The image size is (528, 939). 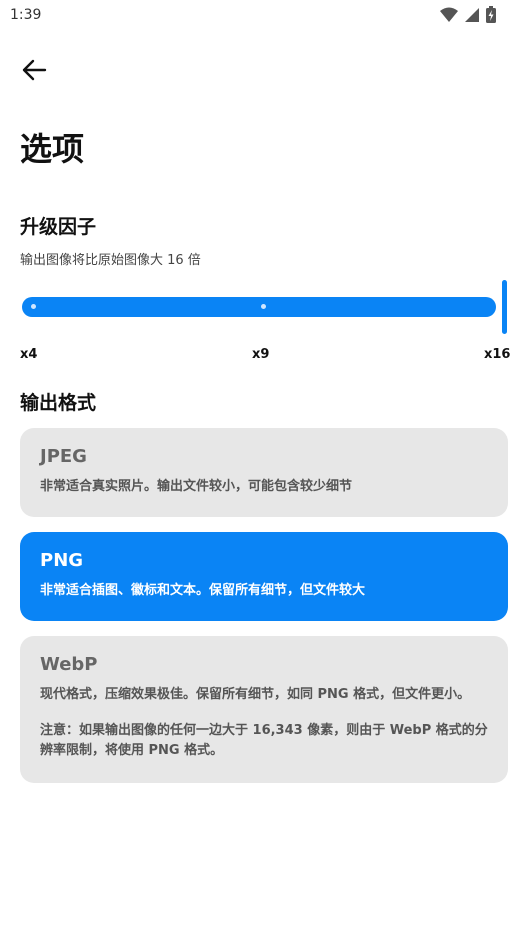 I want to click on status-icons, so click(x=468, y=14).